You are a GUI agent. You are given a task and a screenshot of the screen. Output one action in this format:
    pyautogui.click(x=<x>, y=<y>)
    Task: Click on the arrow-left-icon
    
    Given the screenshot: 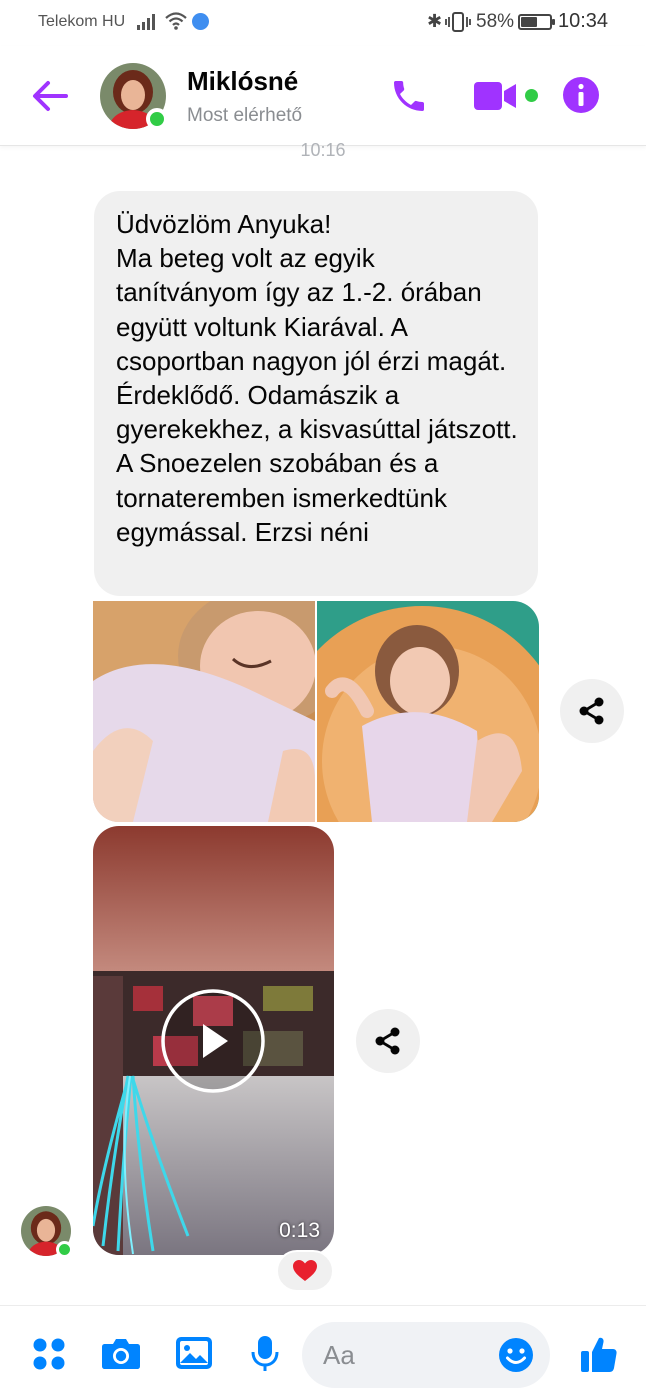 What is the action you would take?
    pyautogui.click(x=50, y=96)
    